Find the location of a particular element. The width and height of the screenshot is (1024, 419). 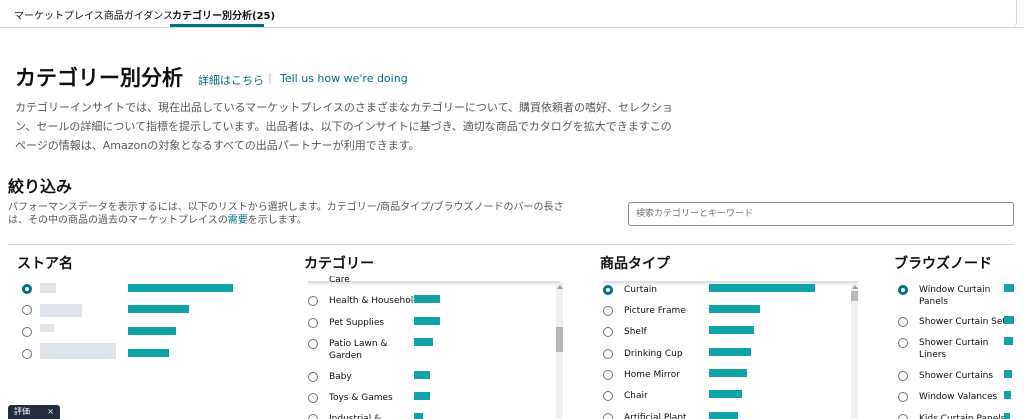

page-title: カテゴリー別分析 is located at coordinates (99, 78).